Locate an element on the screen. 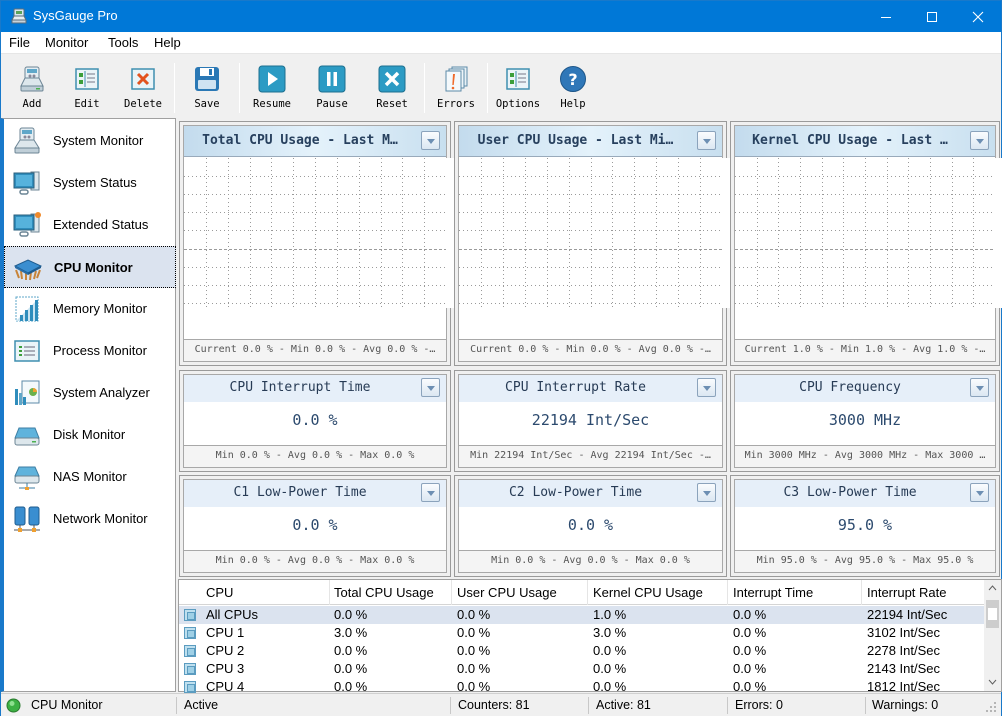 The width and height of the screenshot is (1002, 716). pause-label: Pause is located at coordinates (332, 104).